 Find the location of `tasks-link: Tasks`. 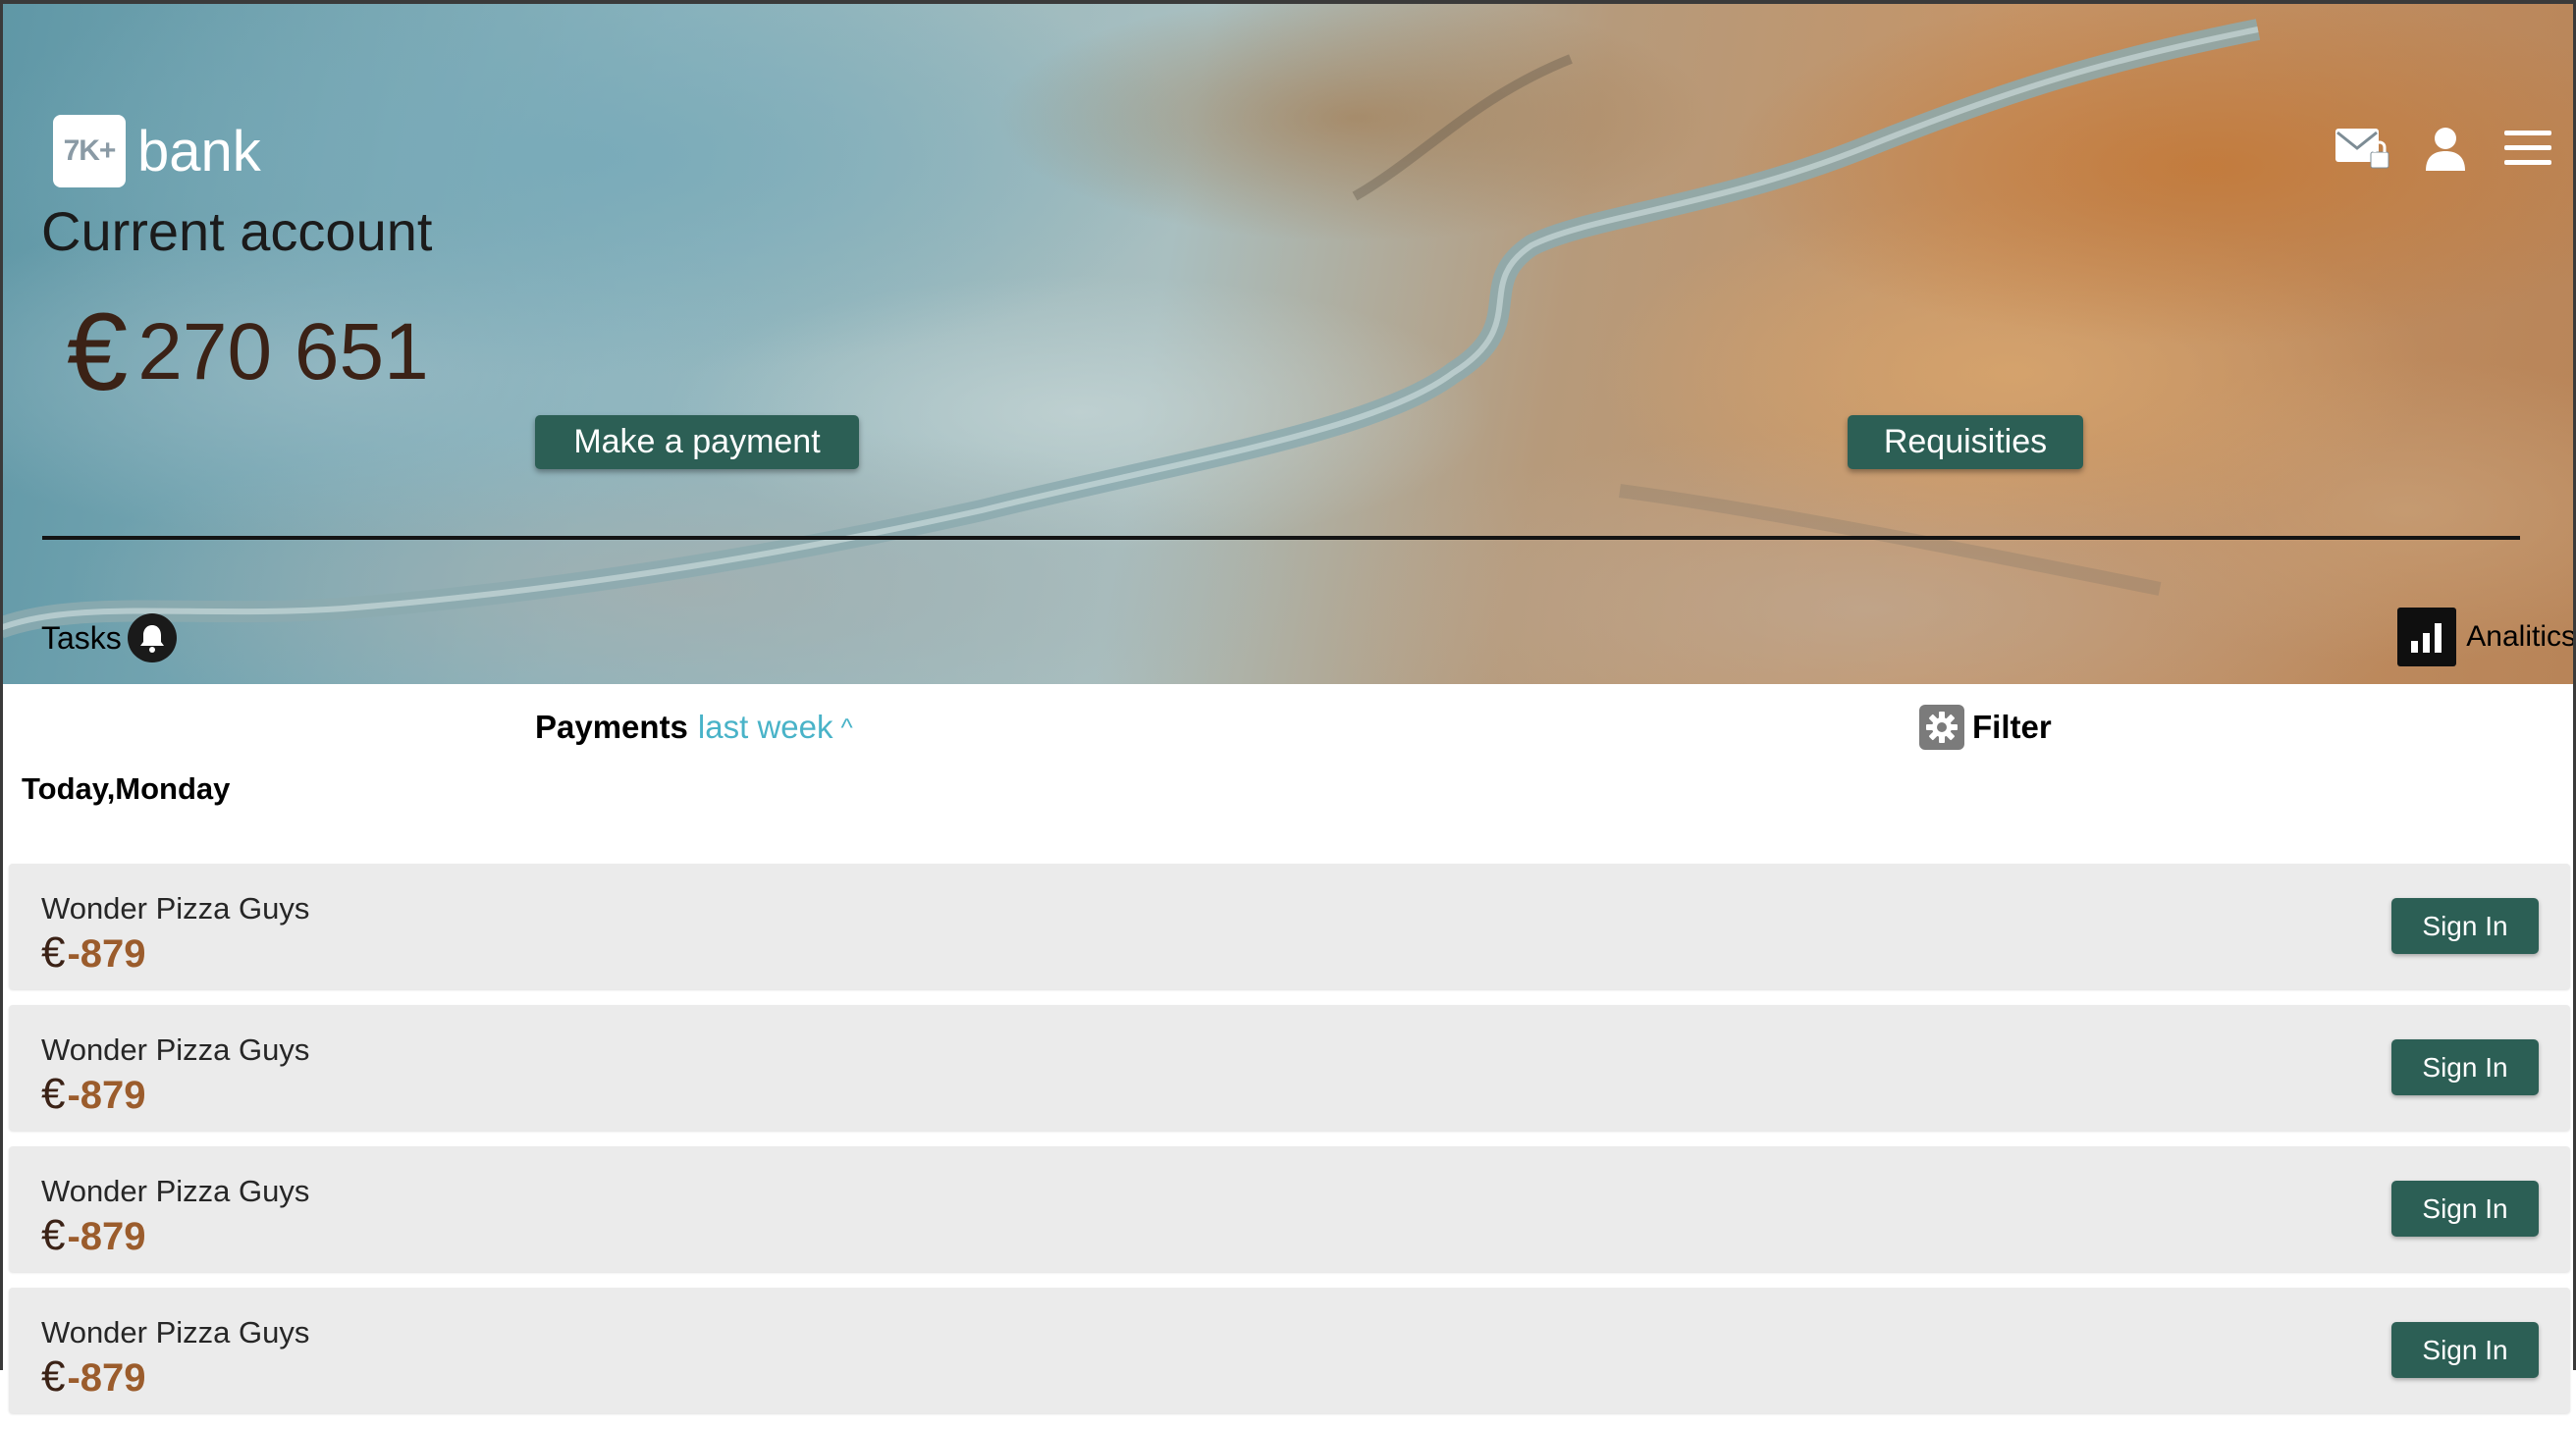

tasks-link: Tasks is located at coordinates (109, 637).